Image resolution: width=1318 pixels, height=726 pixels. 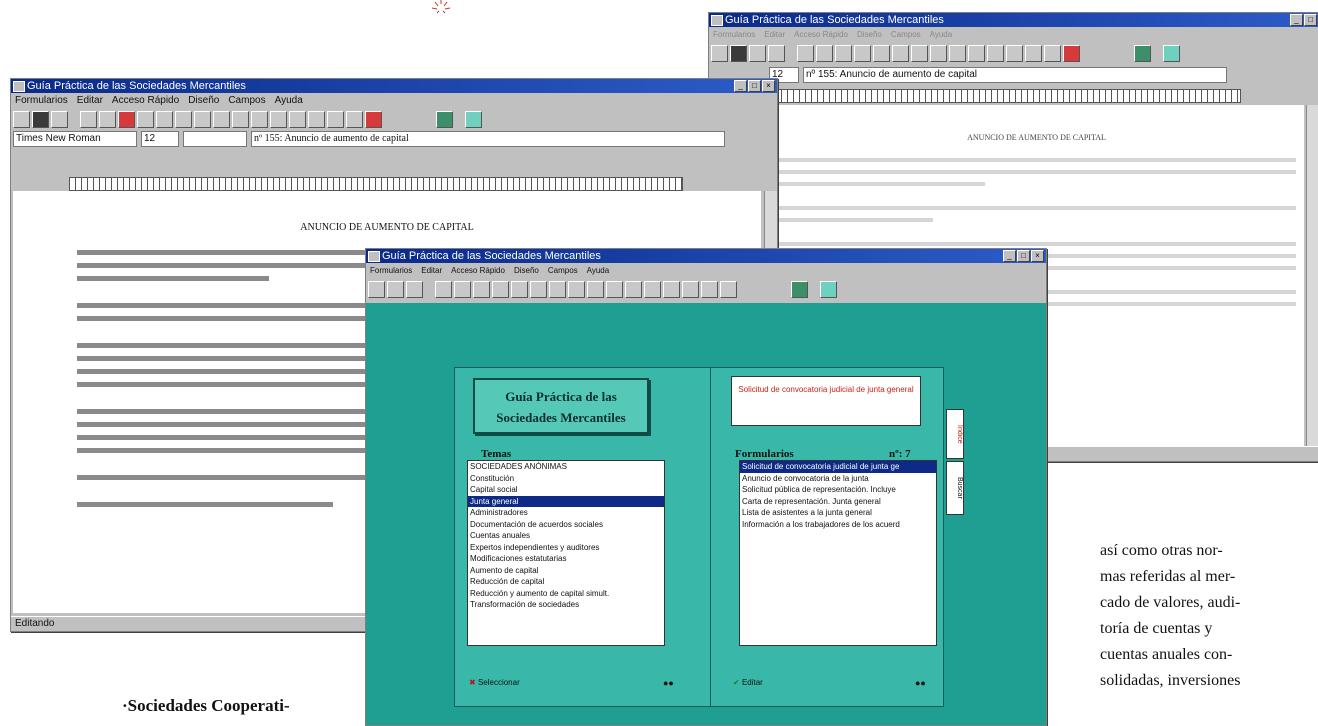 I want to click on list-item: Junta general, so click(x=566, y=501).